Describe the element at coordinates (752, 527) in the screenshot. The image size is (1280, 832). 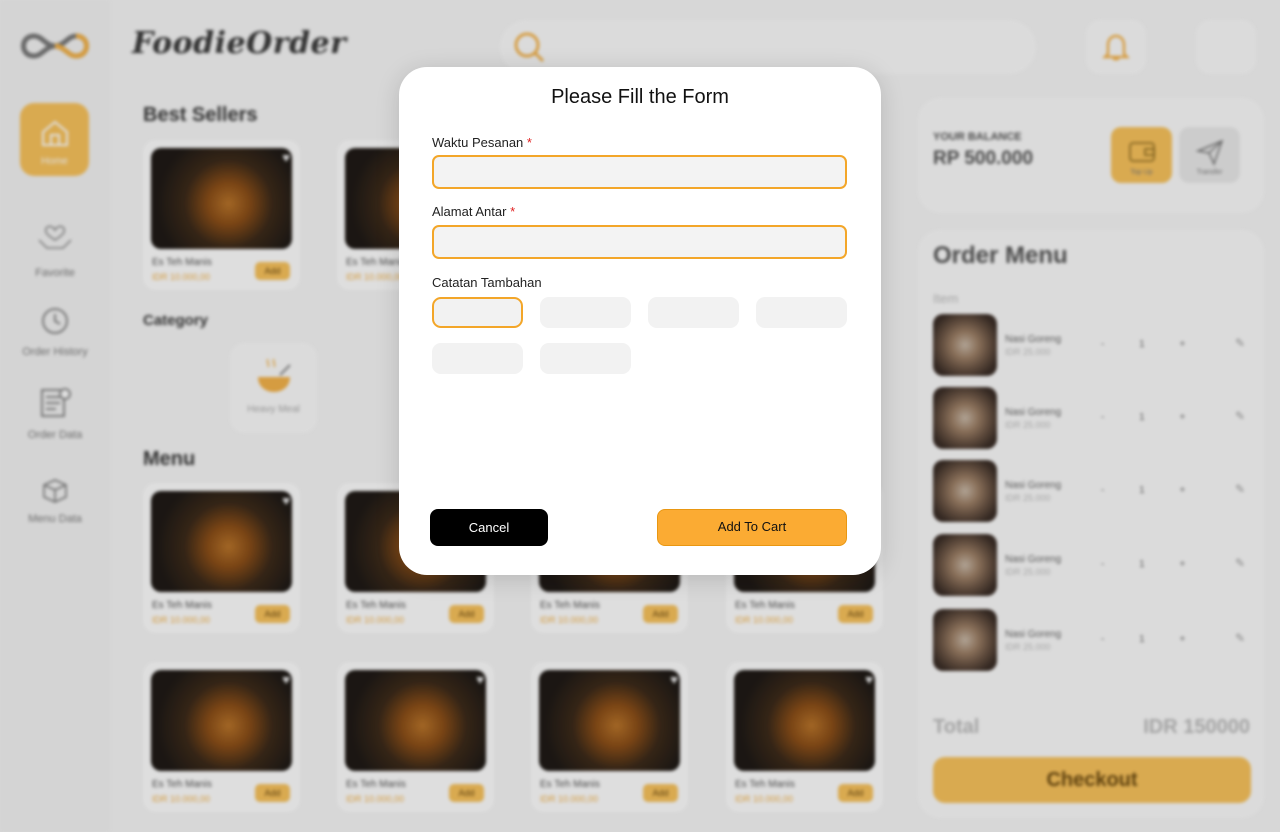
I see `add-to-cart-button: Add To Cart` at that location.